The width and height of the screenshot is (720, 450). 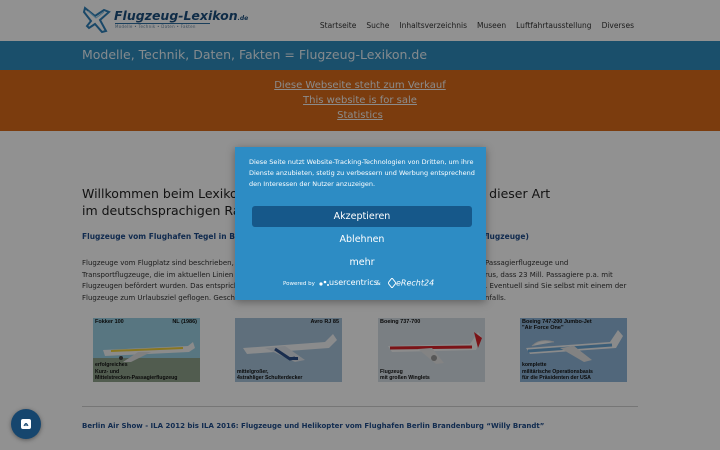 What do you see at coordinates (362, 263) in the screenshot?
I see `more-button: mehr` at bounding box center [362, 263].